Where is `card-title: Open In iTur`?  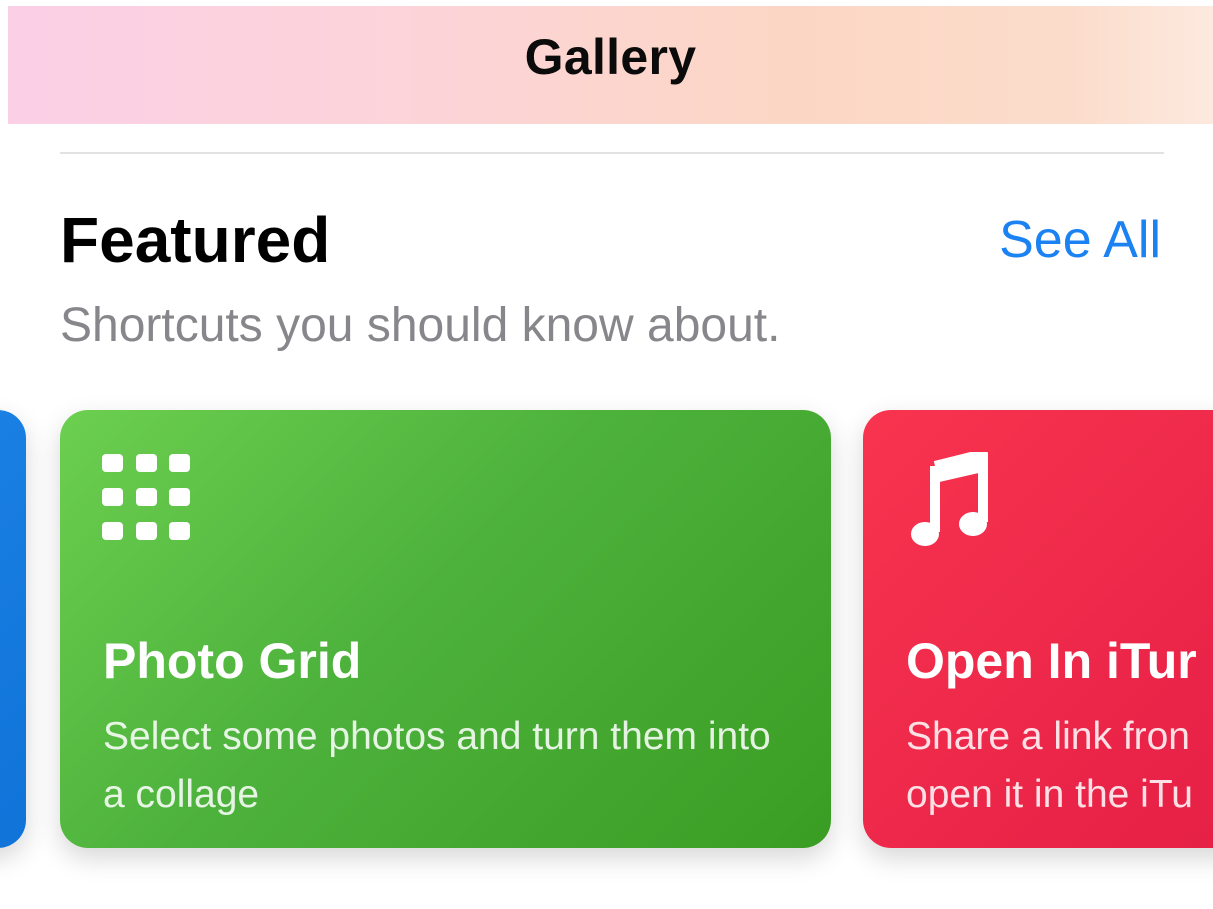 card-title: Open In iTur is located at coordinates (1051, 661).